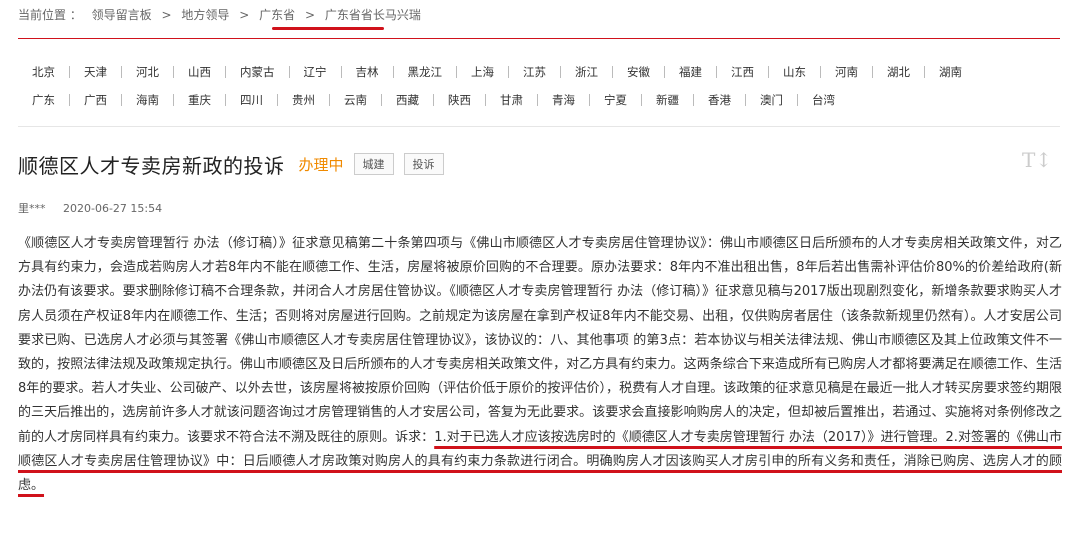 Image resolution: width=1080 pixels, height=555 pixels. I want to click on region-link: 内蒙古, so click(258, 72).